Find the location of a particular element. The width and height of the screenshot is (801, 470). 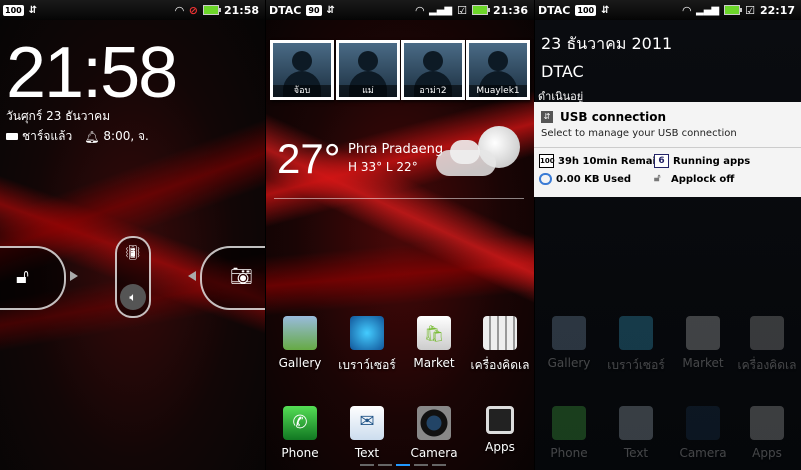

faded-dock-label: Phone is located at coordinates (569, 453).